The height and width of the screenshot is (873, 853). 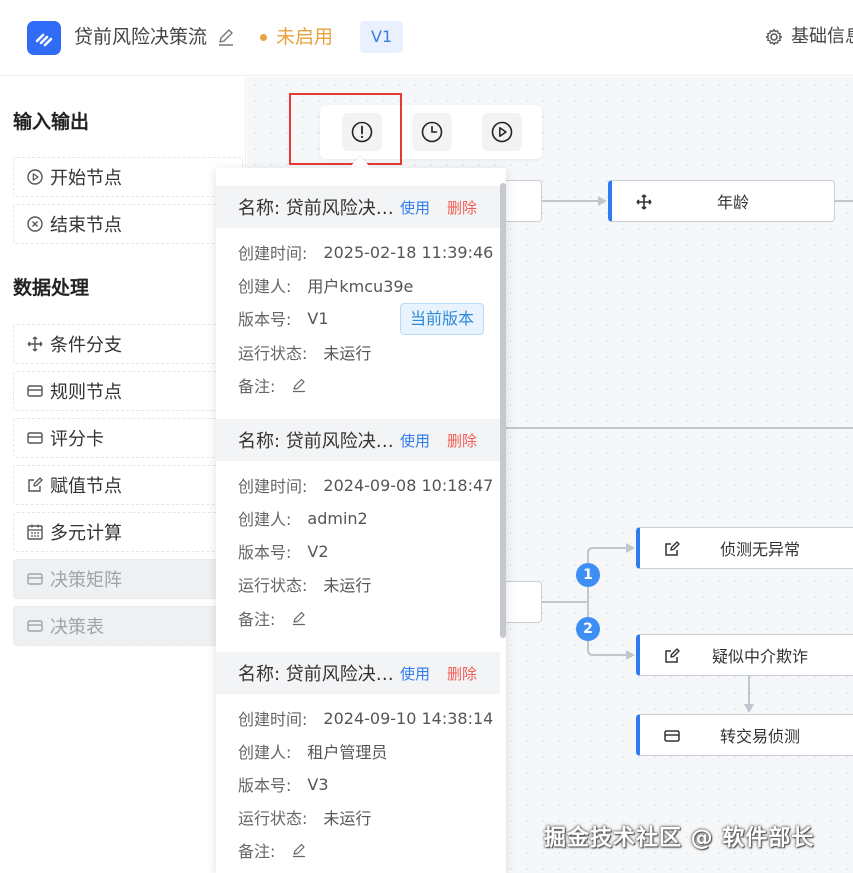 I want to click on created-time-row: 创建时间: 2024-09-10 14:38:14, so click(x=365, y=718).